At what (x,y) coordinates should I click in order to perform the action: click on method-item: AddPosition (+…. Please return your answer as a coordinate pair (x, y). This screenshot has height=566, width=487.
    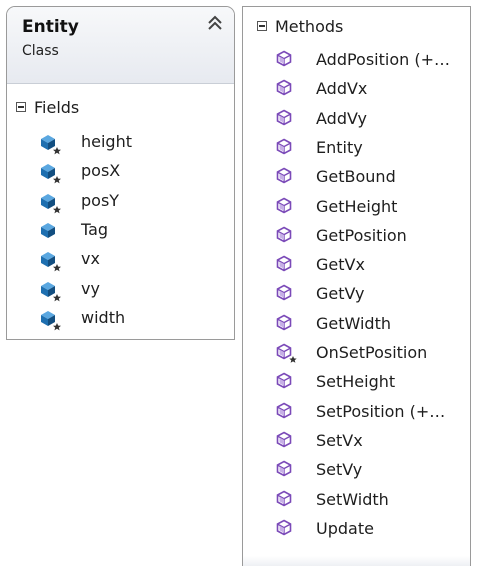
    Looking at the image, I should click on (371, 61).